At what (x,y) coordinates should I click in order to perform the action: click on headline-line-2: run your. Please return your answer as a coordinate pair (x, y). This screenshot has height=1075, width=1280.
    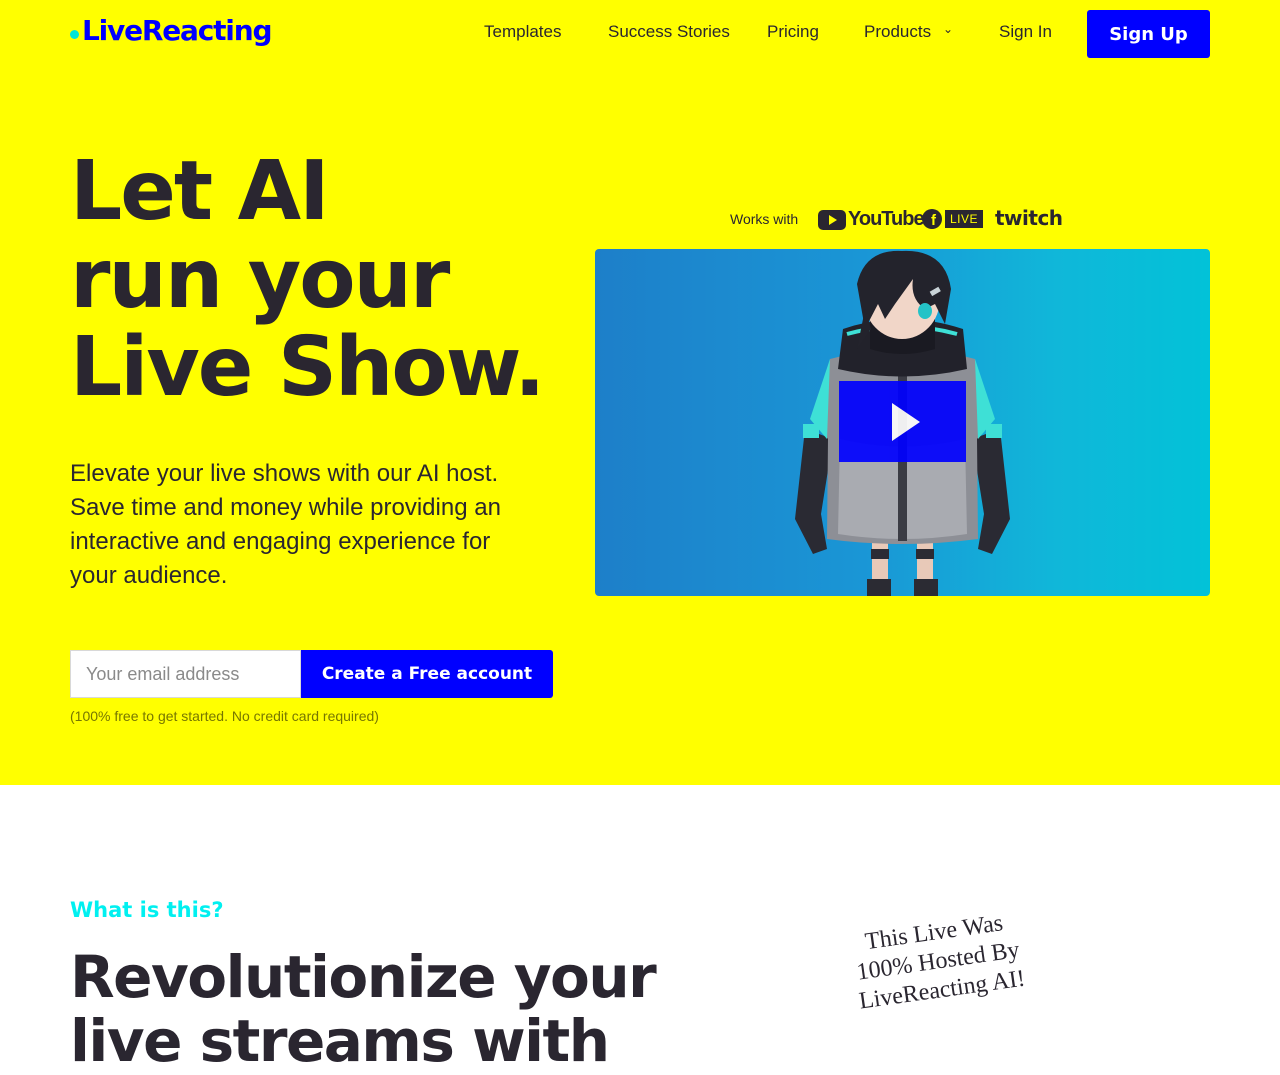
    Looking at the image, I should click on (260, 279).